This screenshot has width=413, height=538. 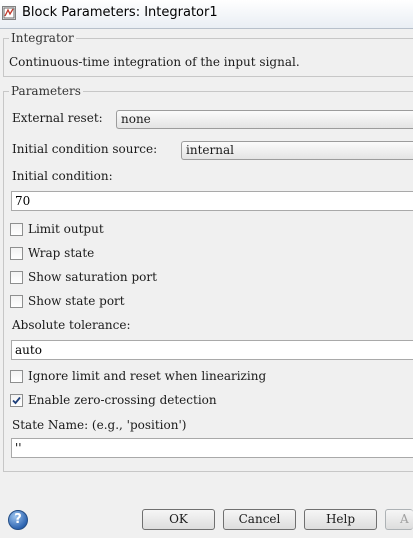 I want to click on external-reset-value: none, so click(x=136, y=119).